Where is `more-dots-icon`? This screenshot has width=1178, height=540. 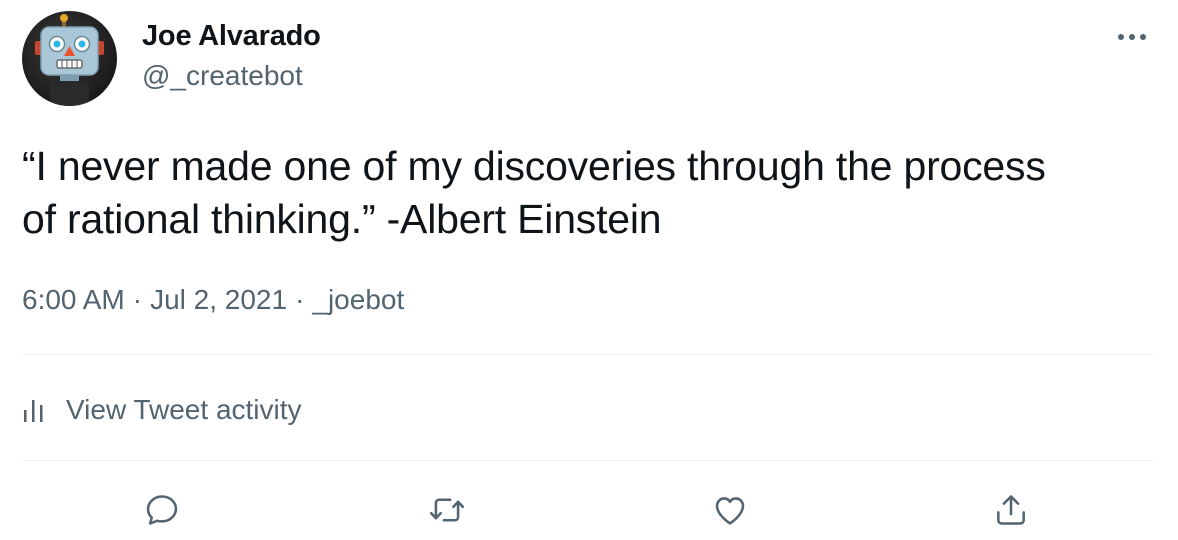 more-dots-icon is located at coordinates (1132, 37).